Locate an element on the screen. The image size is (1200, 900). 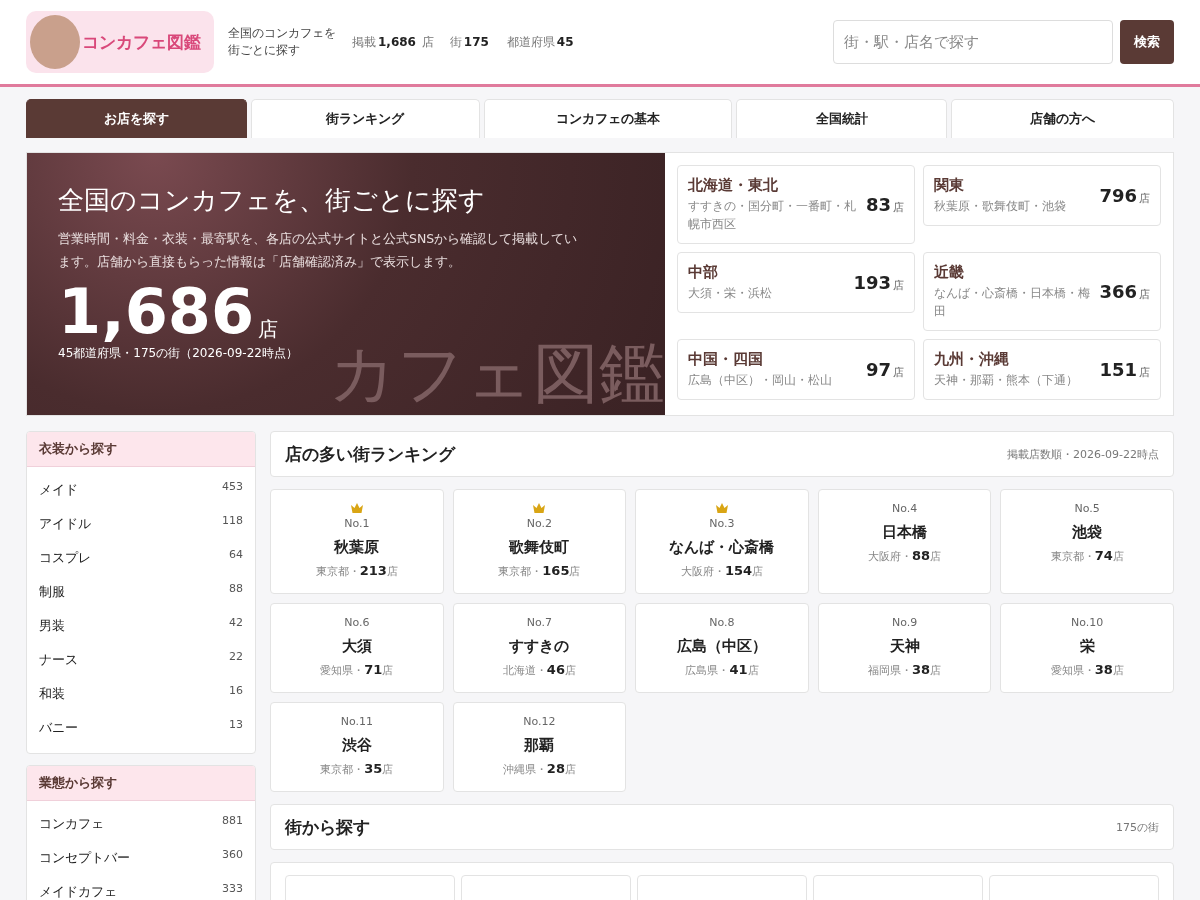
ranking-card: No.9 天神 福岡県・38店 is located at coordinates (904, 648).